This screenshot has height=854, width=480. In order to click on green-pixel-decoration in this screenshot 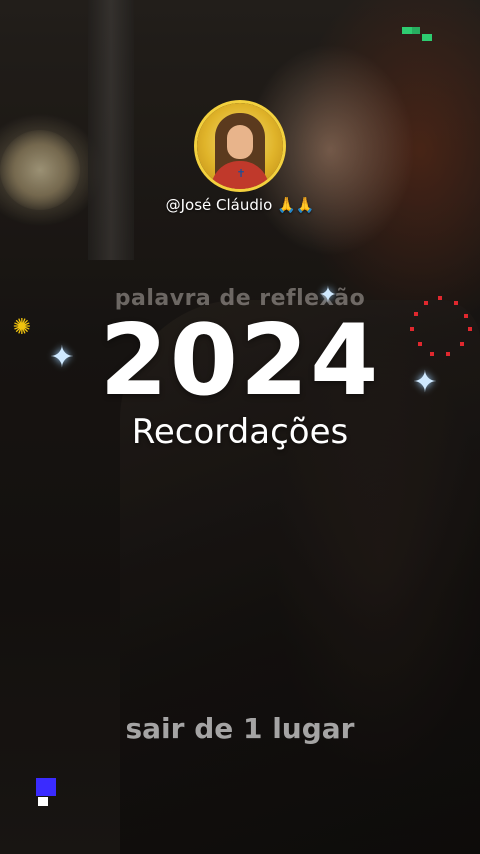, I will do `click(418, 37)`.